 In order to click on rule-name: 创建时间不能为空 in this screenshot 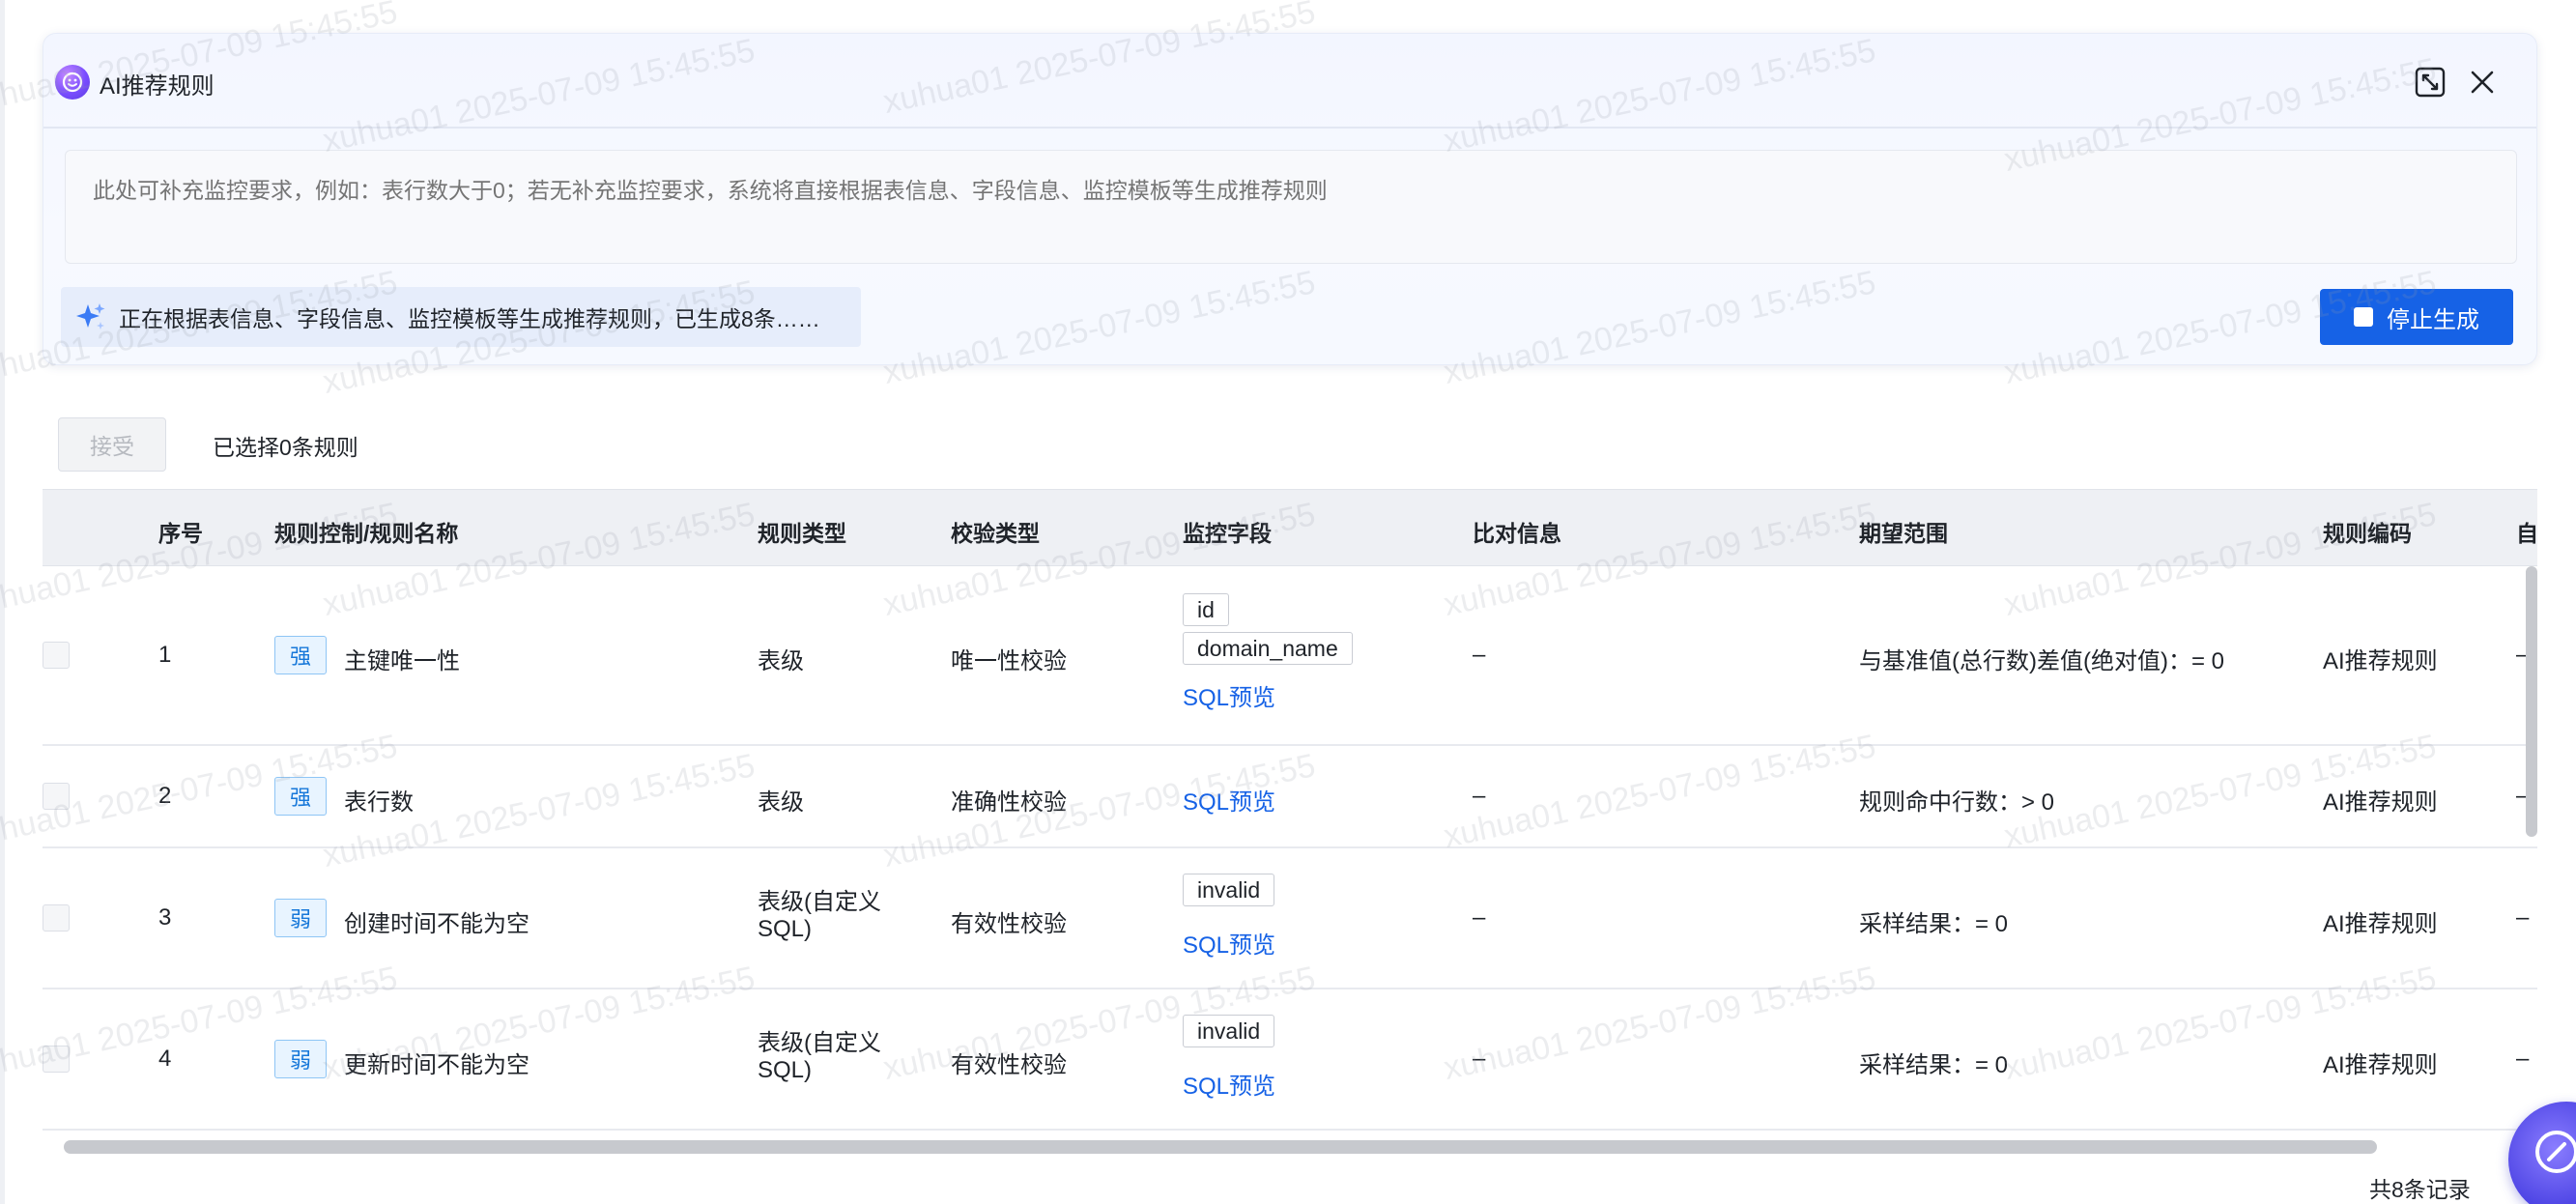, I will do `click(437, 924)`.